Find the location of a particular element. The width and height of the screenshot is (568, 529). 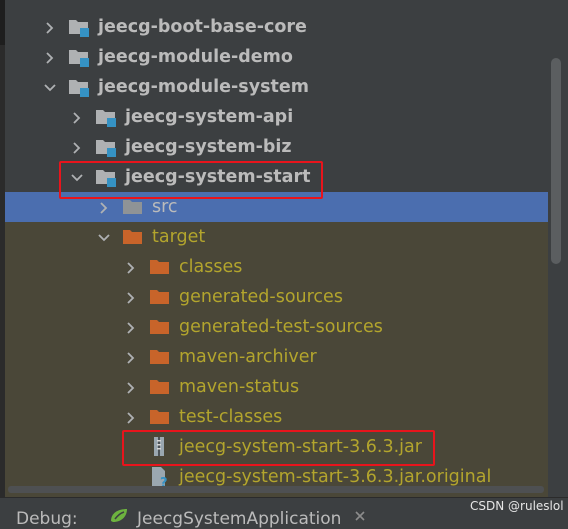

tree-row: generated-test-sources is located at coordinates (276, 327).